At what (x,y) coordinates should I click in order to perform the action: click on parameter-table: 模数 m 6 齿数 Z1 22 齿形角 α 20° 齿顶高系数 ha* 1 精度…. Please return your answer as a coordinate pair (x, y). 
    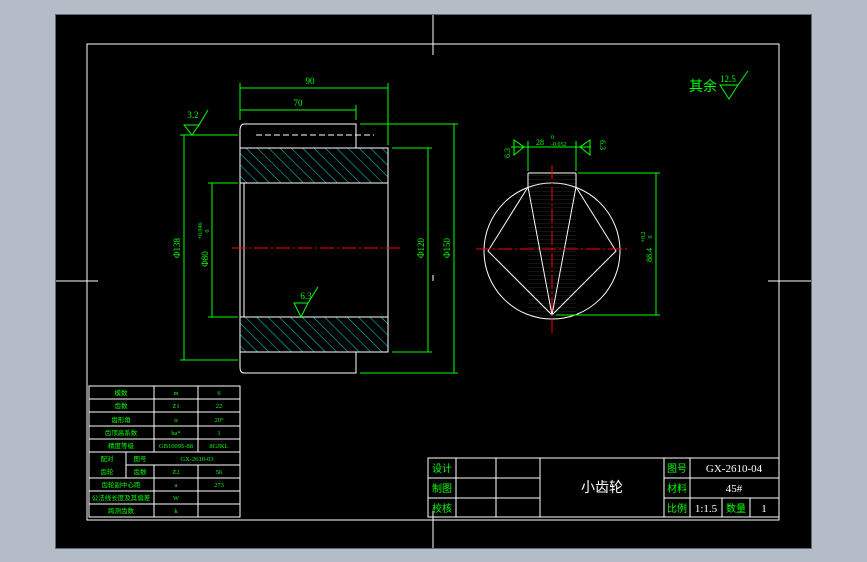
    Looking at the image, I should click on (164, 451).